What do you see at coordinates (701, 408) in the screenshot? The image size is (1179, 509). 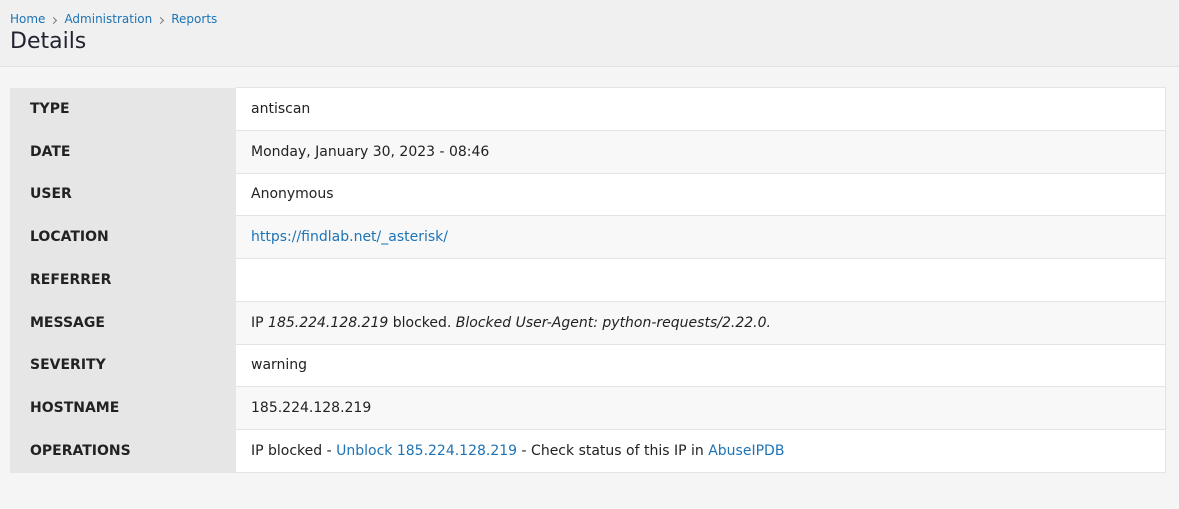 I see `hostname-value: 185.224.128.219` at bounding box center [701, 408].